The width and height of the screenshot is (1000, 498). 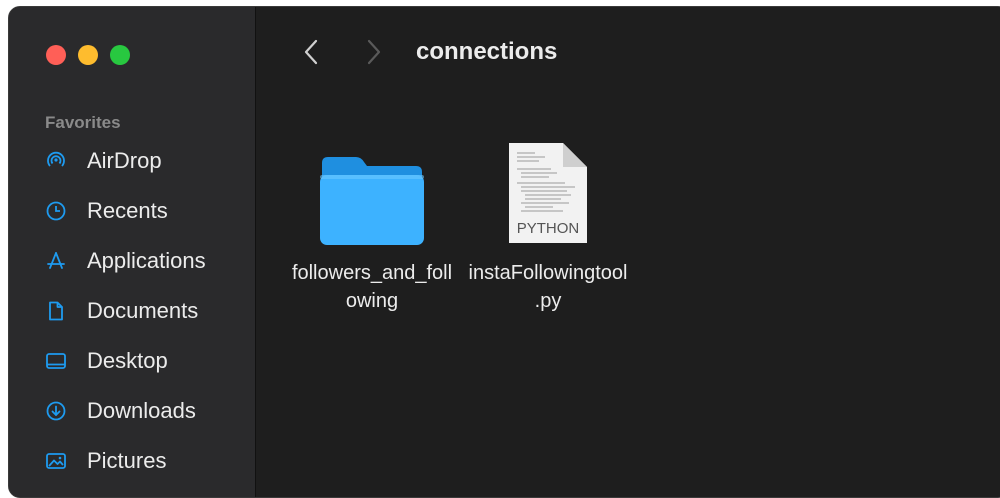 I want to click on window-title: connections, so click(x=487, y=51).